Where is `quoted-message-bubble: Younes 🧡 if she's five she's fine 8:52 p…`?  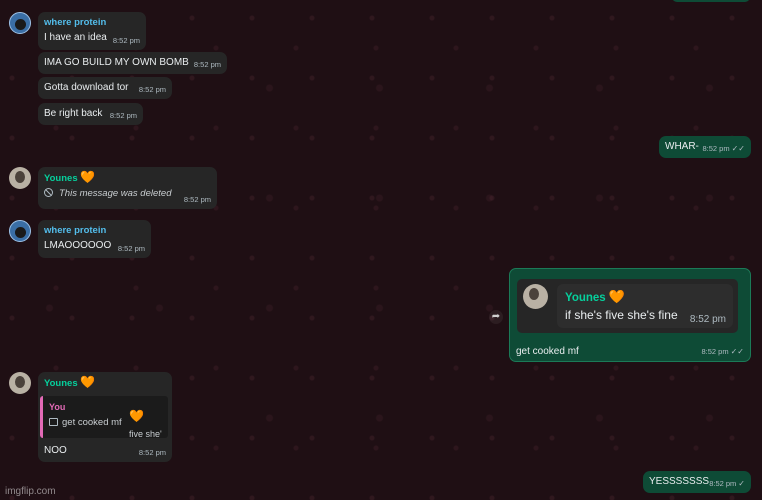 quoted-message-bubble: Younes 🧡 if she's five she's fine 8:52 p… is located at coordinates (645, 306).